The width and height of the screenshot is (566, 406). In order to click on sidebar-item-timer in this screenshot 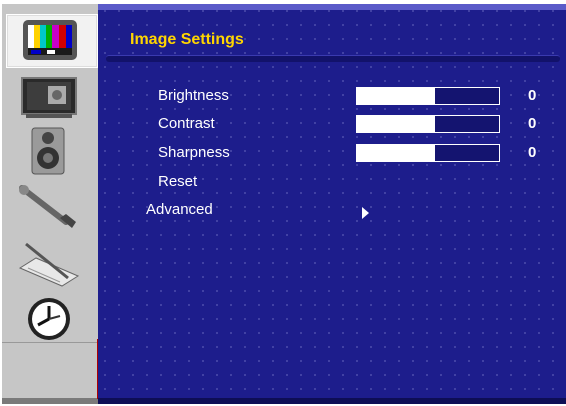, I will do `click(51, 318)`.